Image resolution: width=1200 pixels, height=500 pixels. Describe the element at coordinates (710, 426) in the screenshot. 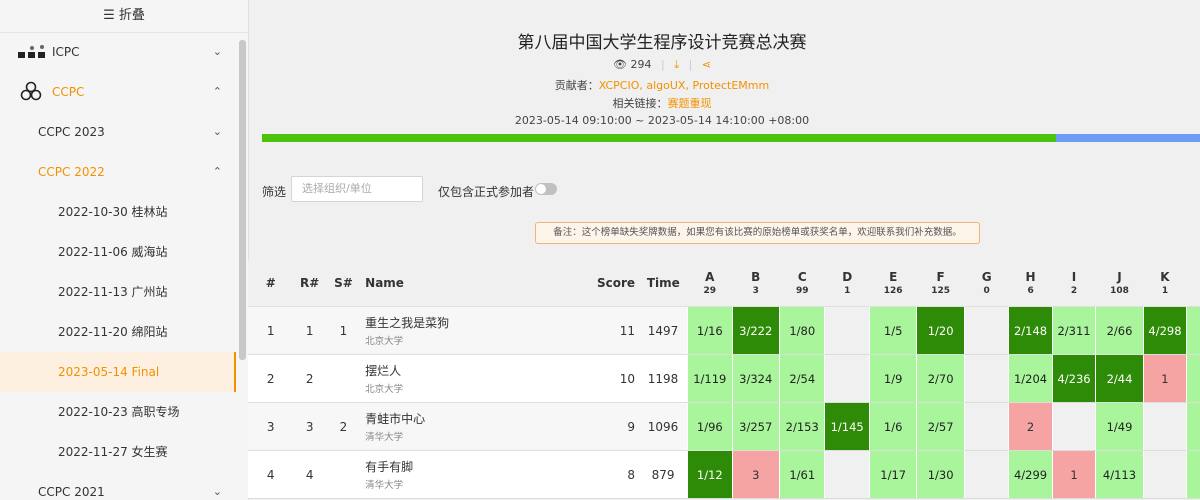

I see `problem-status-cell: 1/96` at that location.